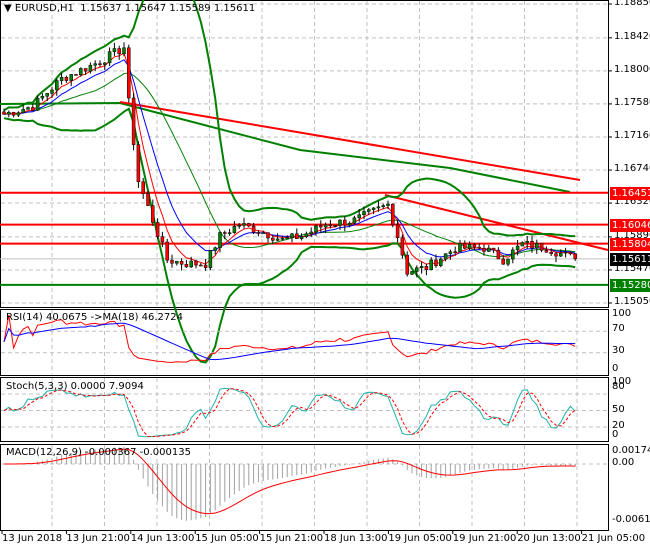 The image size is (650, 550). I want to click on price-tick: 1.16740, so click(632, 168).